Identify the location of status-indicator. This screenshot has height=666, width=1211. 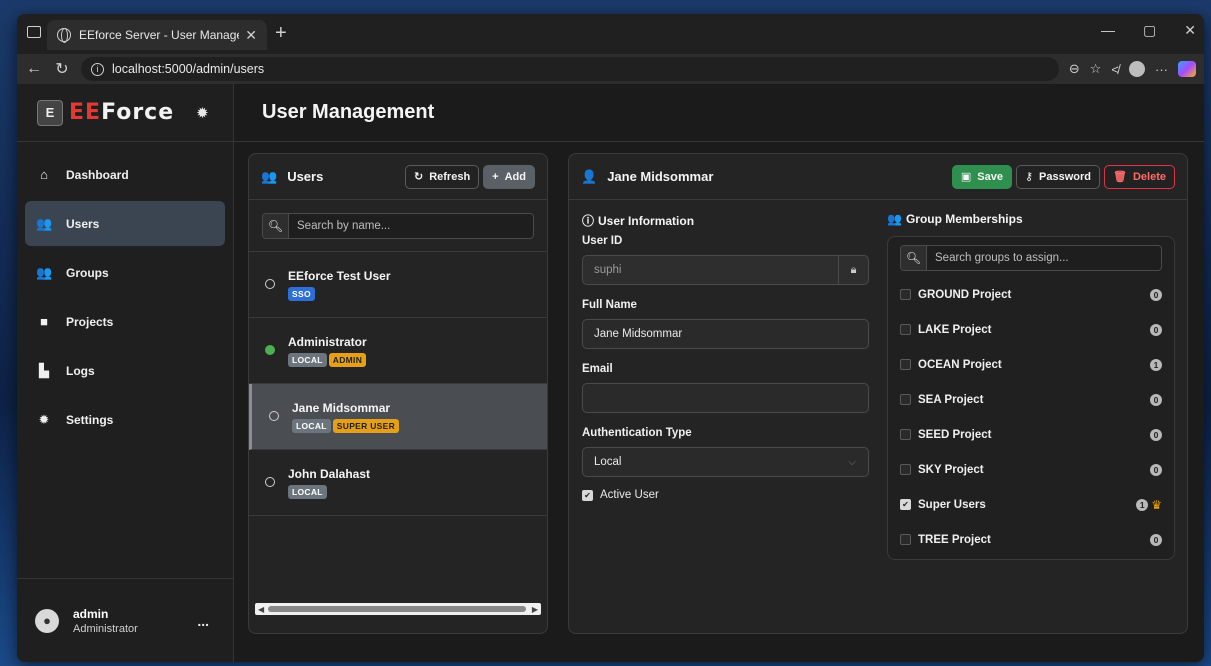
(270, 481).